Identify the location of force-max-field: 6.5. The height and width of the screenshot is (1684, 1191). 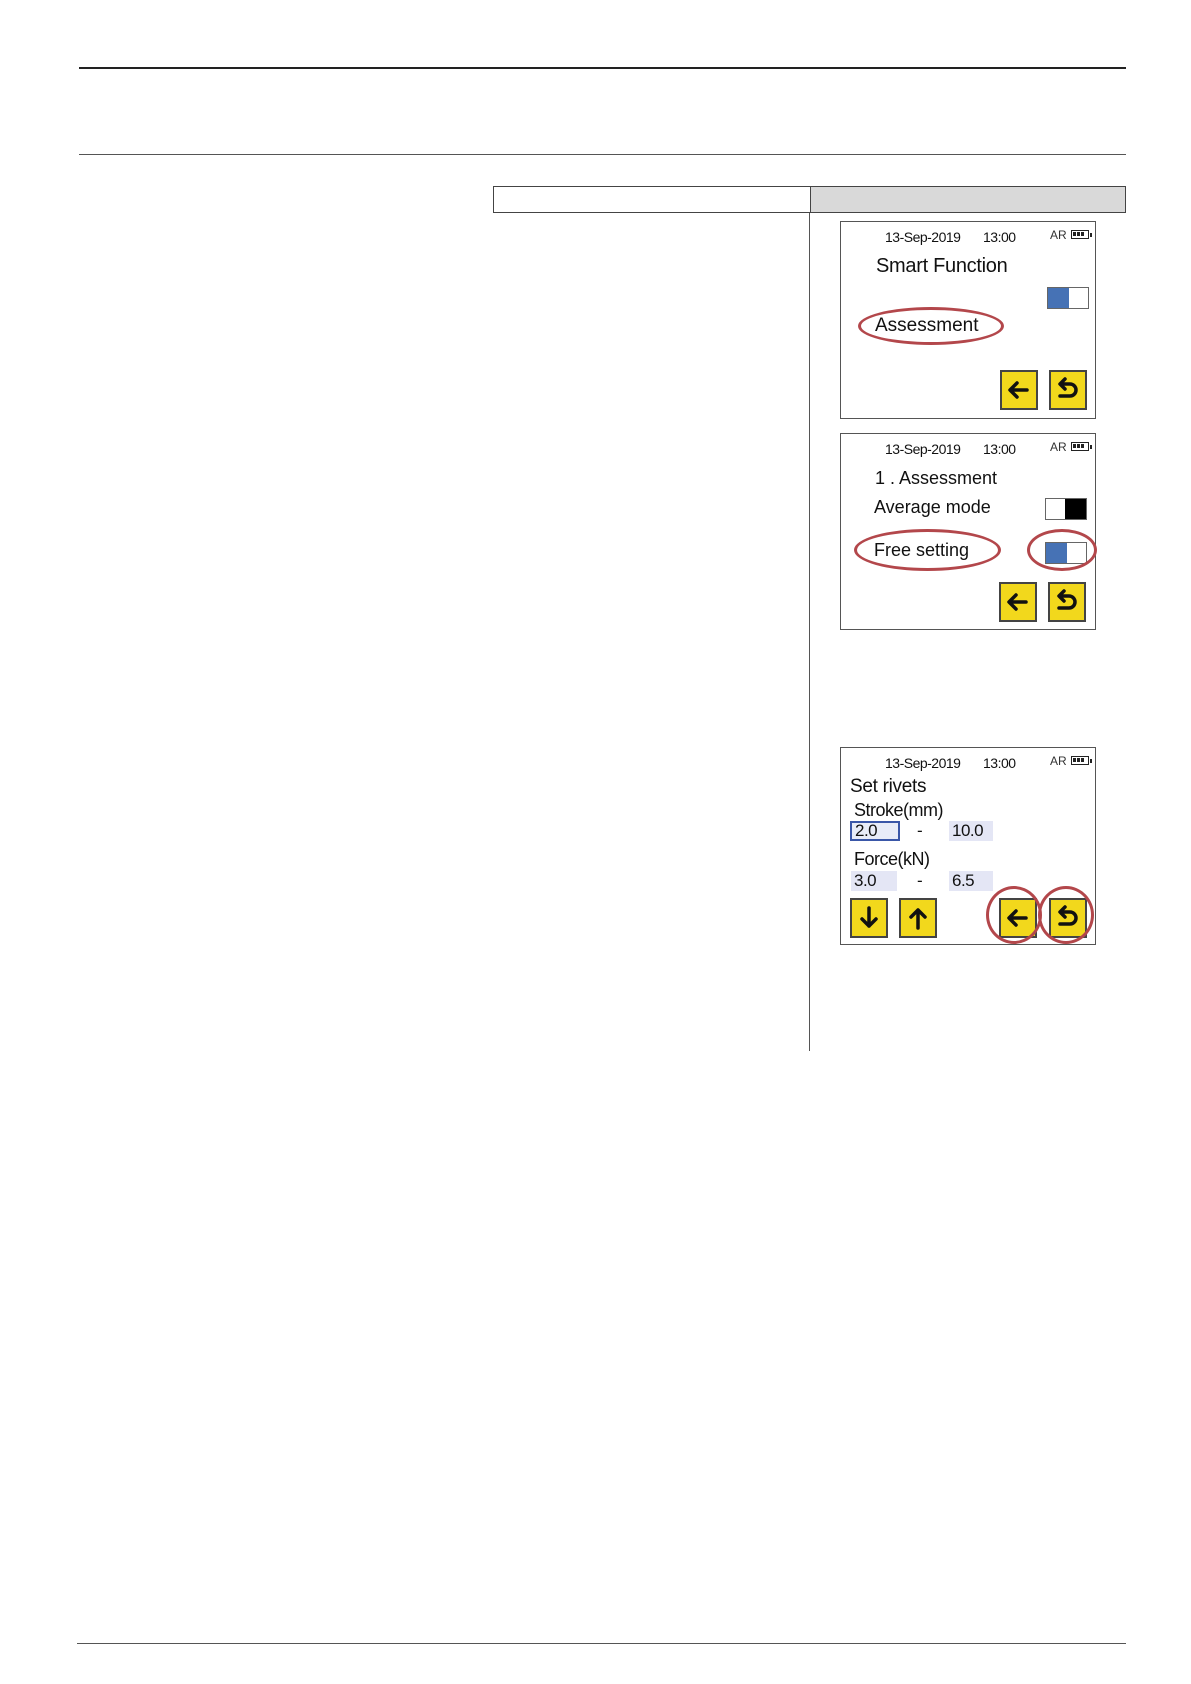
(971, 881).